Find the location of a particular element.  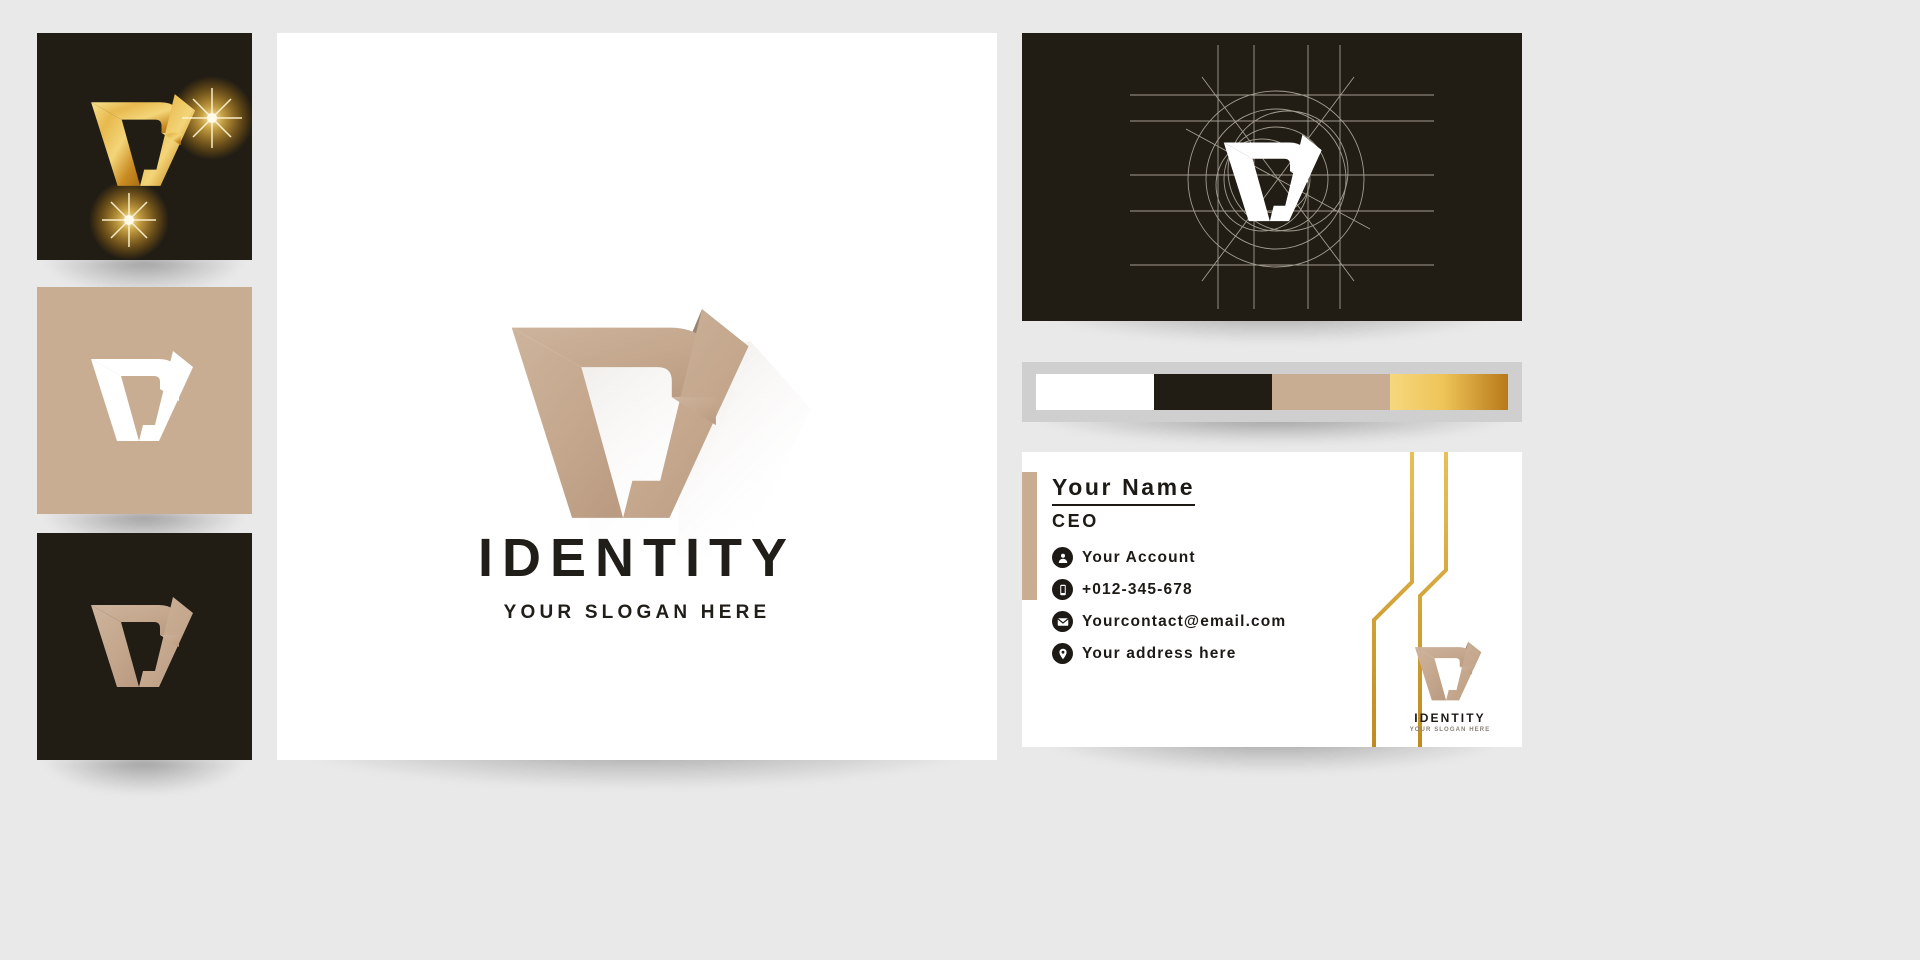

contact-role: CEO is located at coordinates (1075, 521).